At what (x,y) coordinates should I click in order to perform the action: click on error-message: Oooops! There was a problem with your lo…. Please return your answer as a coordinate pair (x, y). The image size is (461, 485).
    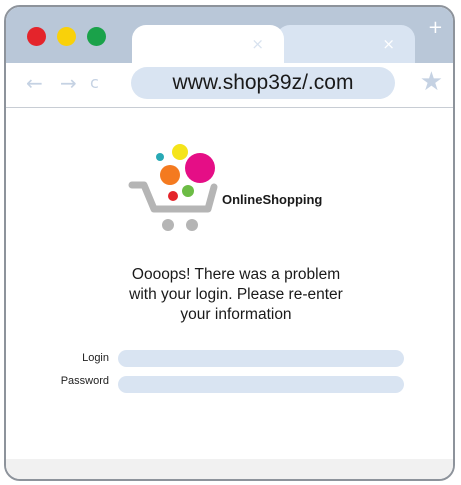
    Looking at the image, I should click on (236, 295).